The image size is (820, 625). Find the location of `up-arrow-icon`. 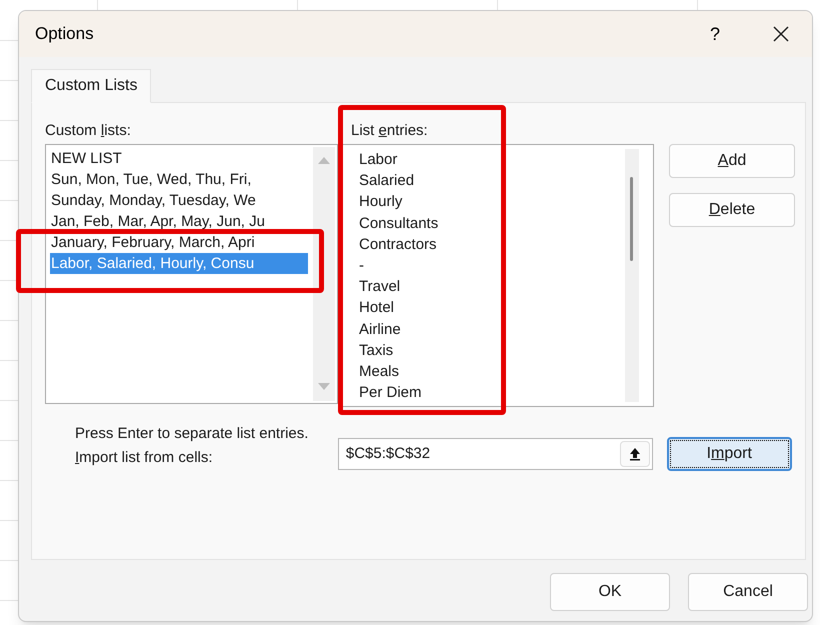

up-arrow-icon is located at coordinates (634, 454).